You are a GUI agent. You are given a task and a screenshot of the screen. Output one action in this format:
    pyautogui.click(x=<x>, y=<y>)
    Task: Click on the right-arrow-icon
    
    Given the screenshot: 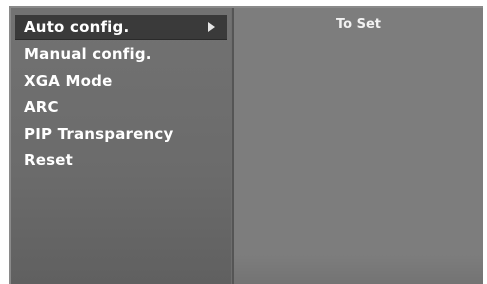 What is the action you would take?
    pyautogui.click(x=211, y=27)
    